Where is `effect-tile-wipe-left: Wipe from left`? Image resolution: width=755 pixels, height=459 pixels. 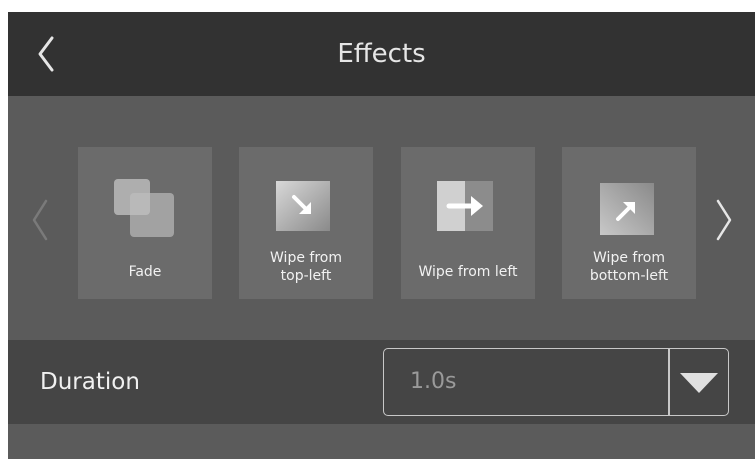 effect-tile-wipe-left: Wipe from left is located at coordinates (468, 223).